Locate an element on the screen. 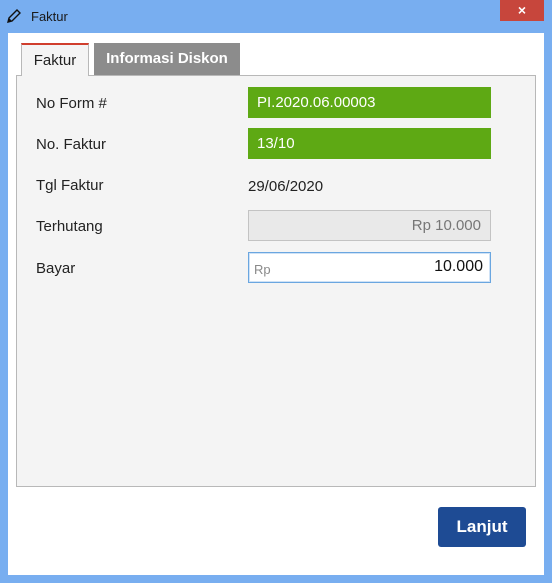  window-title: Faktur is located at coordinates (49, 16).